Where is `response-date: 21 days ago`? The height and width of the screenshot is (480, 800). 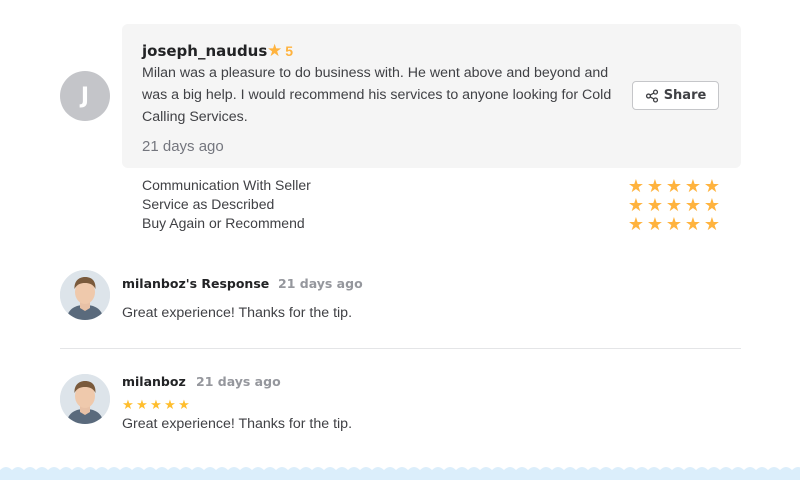 response-date: 21 days ago is located at coordinates (320, 283).